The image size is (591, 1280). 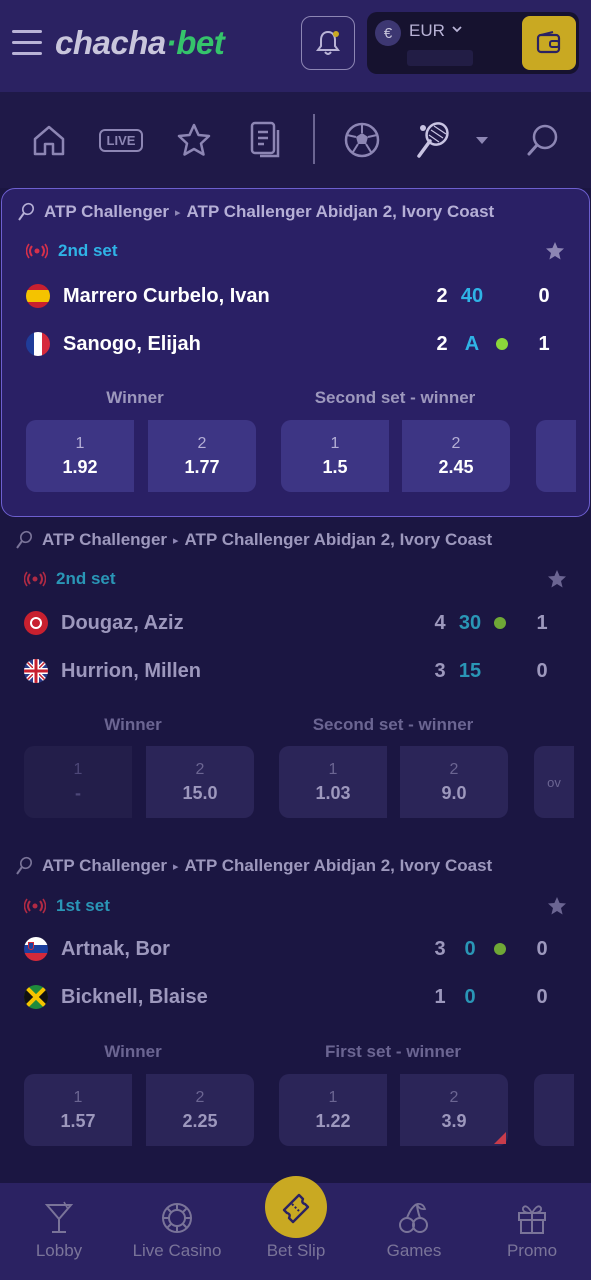 What do you see at coordinates (134, 996) in the screenshot?
I see `player-name: Bicknell, Blaise` at bounding box center [134, 996].